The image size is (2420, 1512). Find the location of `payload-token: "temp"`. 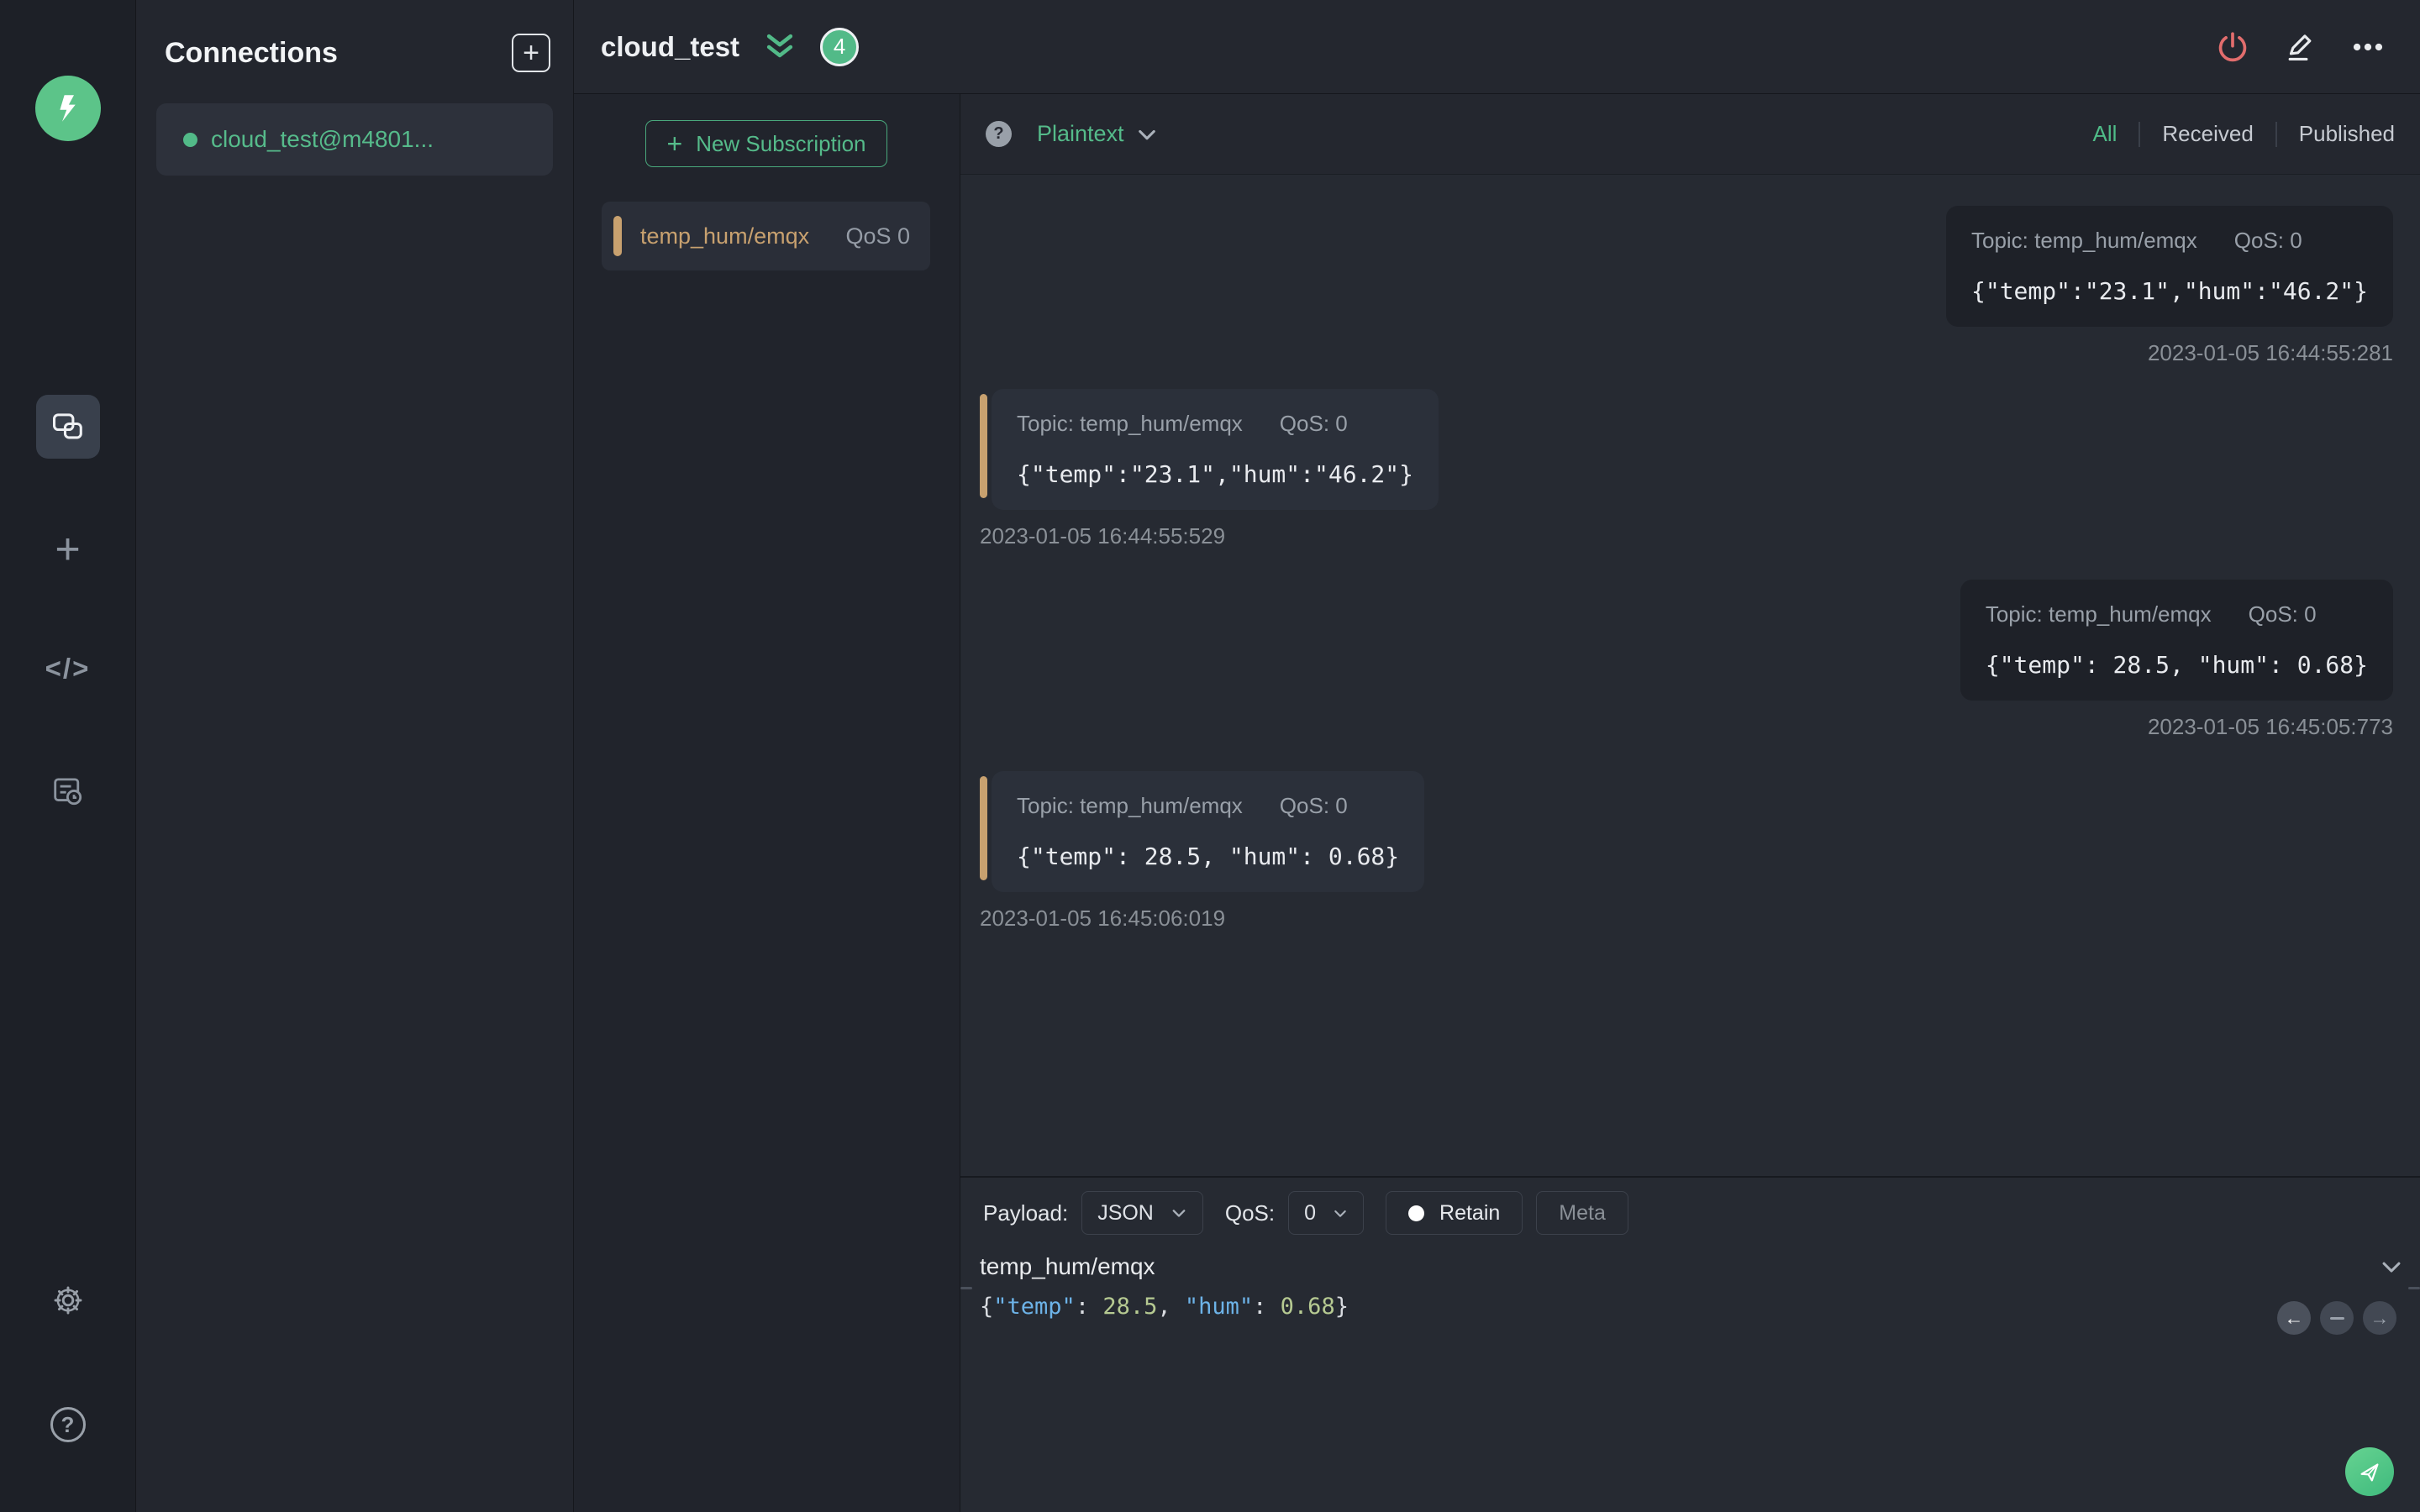

payload-token: "temp" is located at coordinates (1034, 1307).